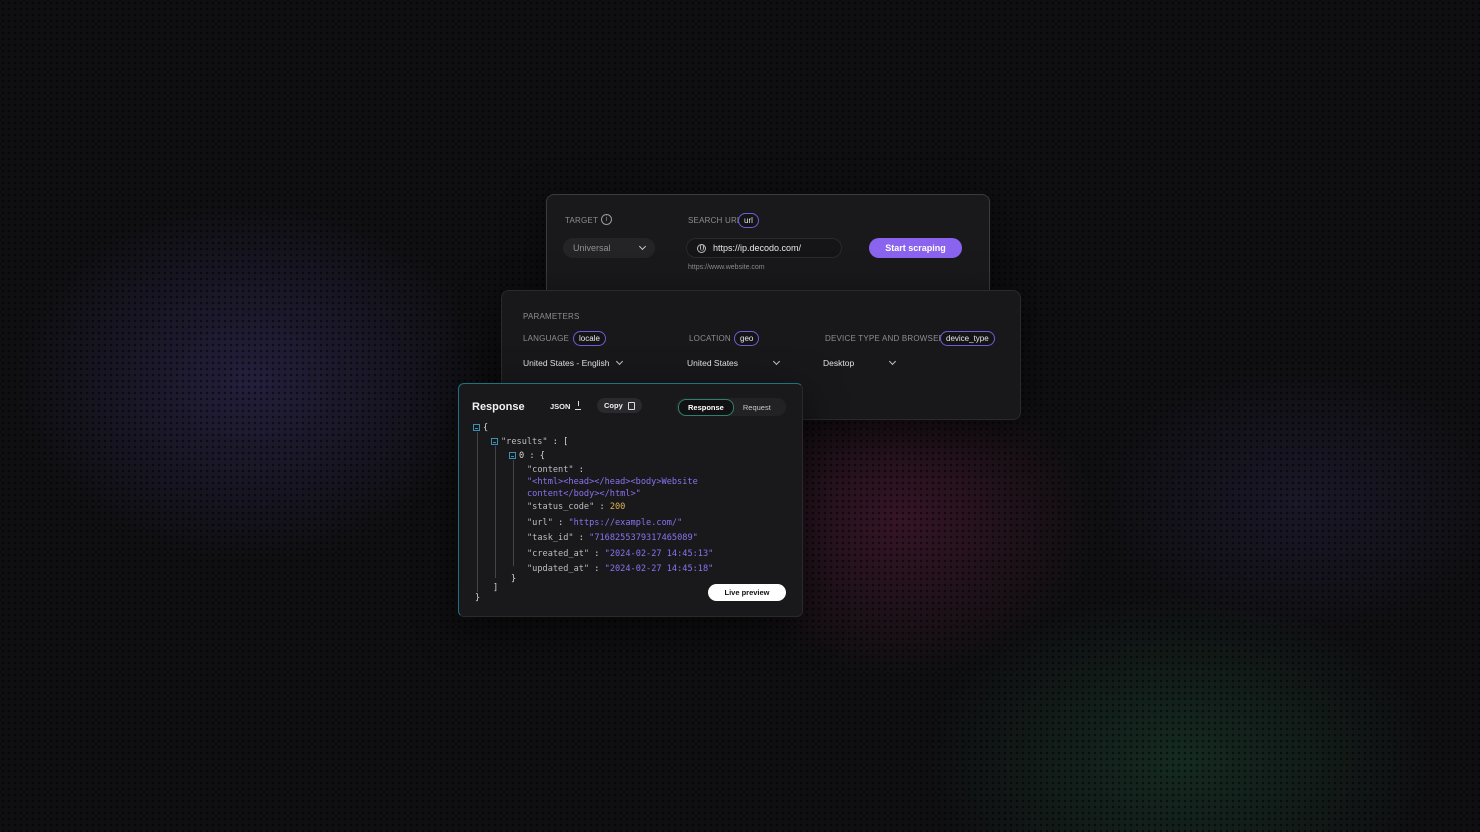 The image size is (1480, 832). I want to click on json-download-button: JSON, so click(566, 406).